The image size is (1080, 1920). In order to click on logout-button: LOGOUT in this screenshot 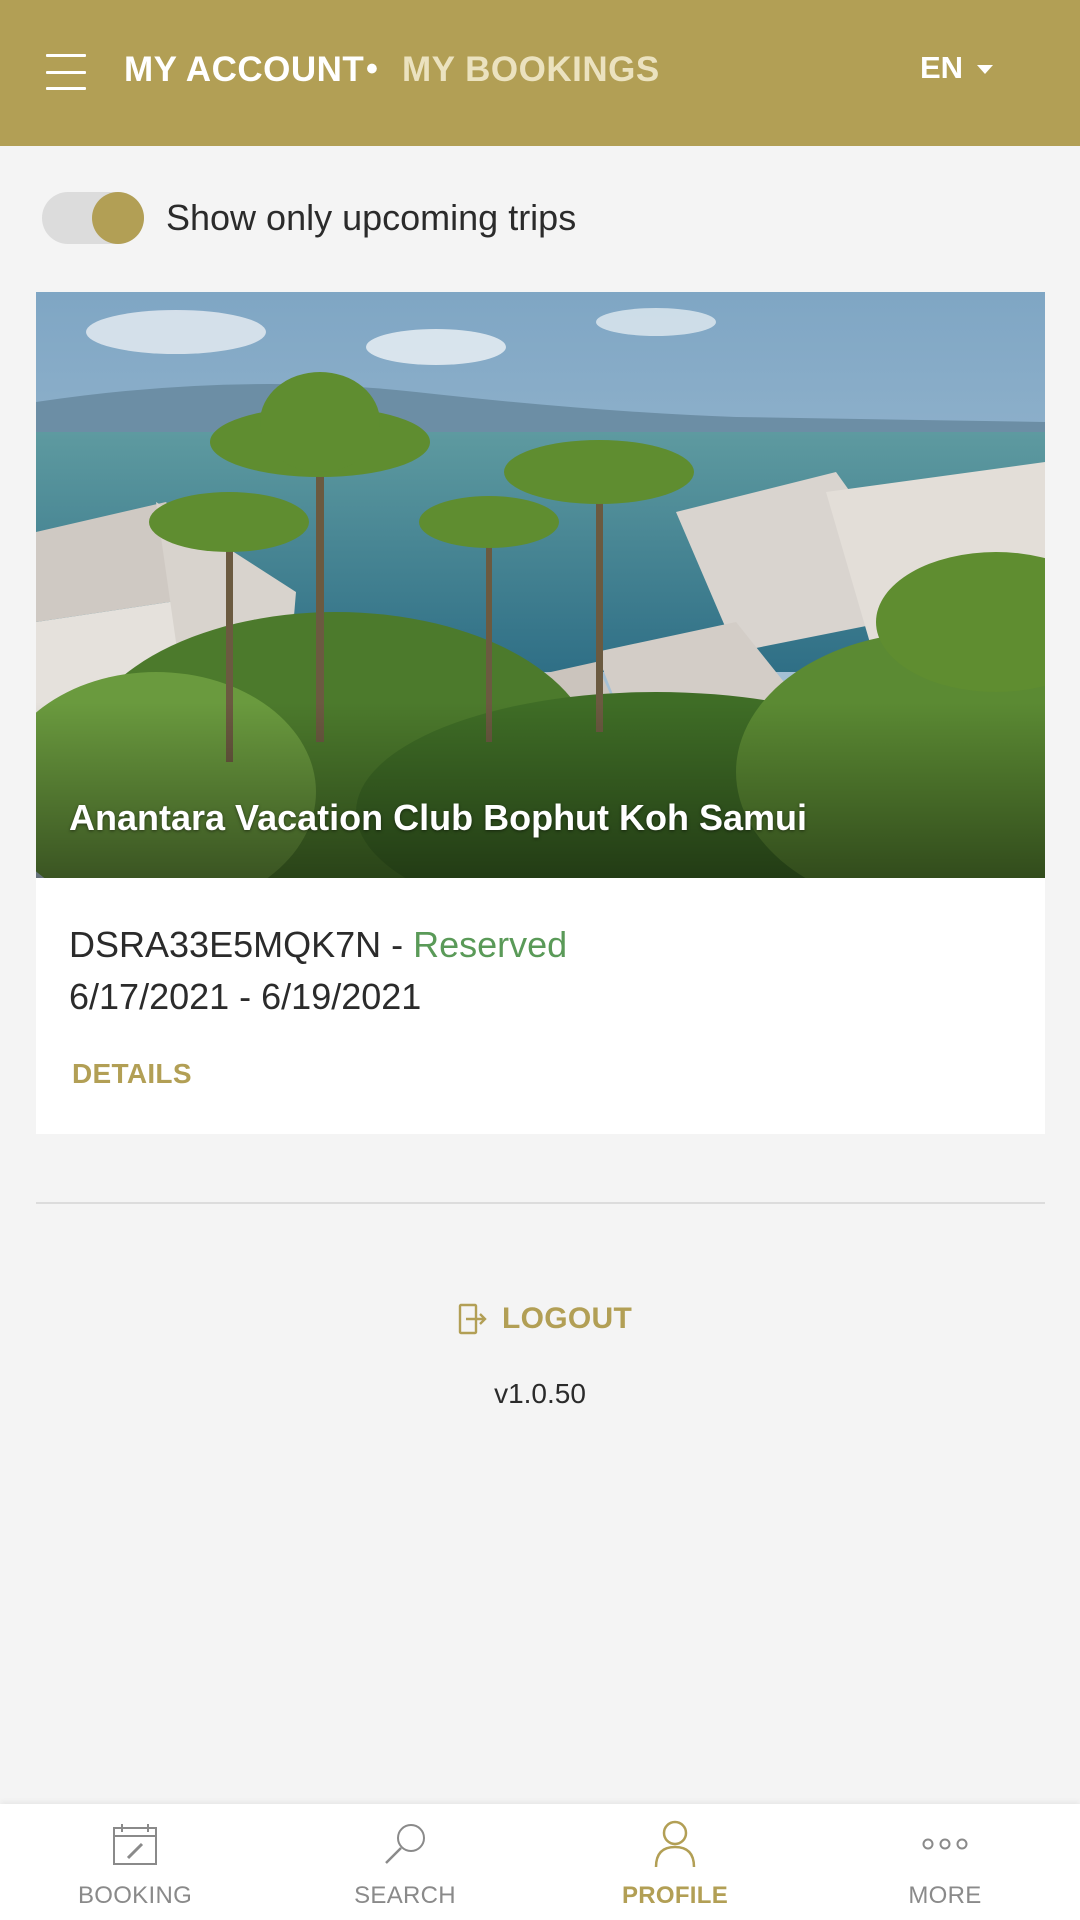, I will do `click(545, 1319)`.